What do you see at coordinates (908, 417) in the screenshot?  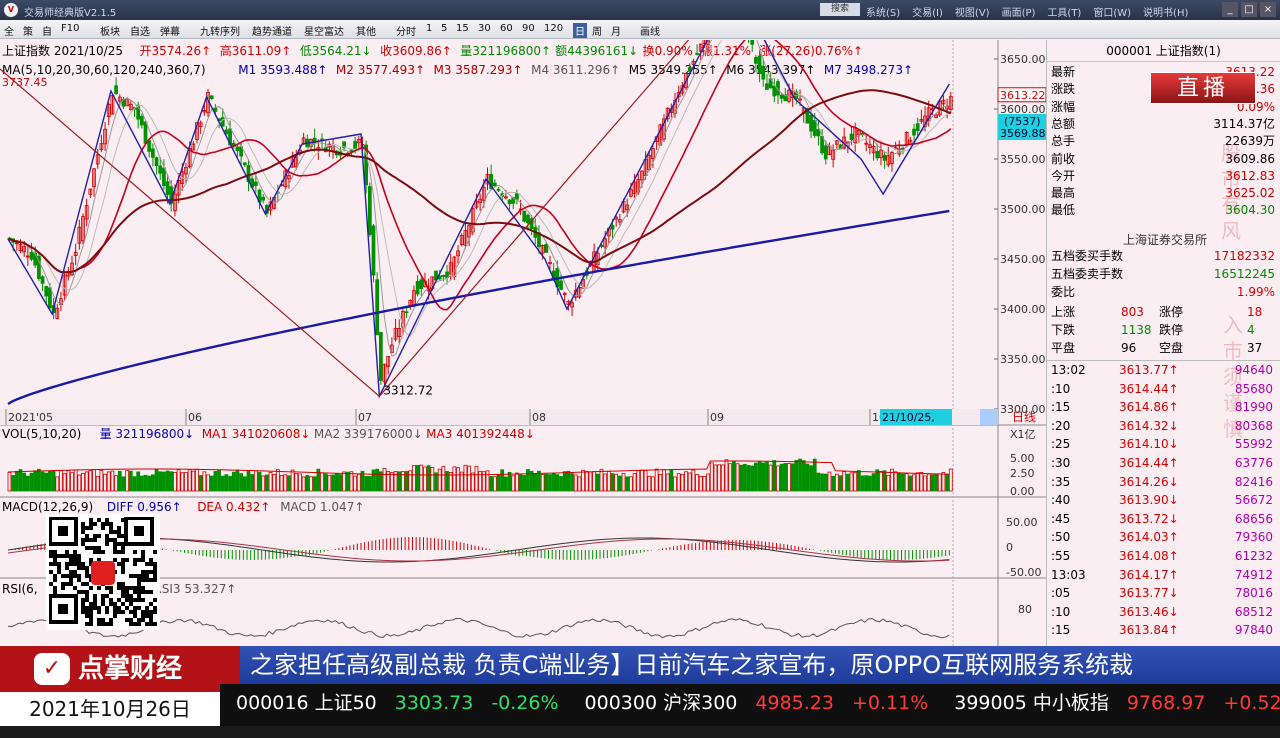 I see `date-cursor-label: 21/10/25,` at bounding box center [908, 417].